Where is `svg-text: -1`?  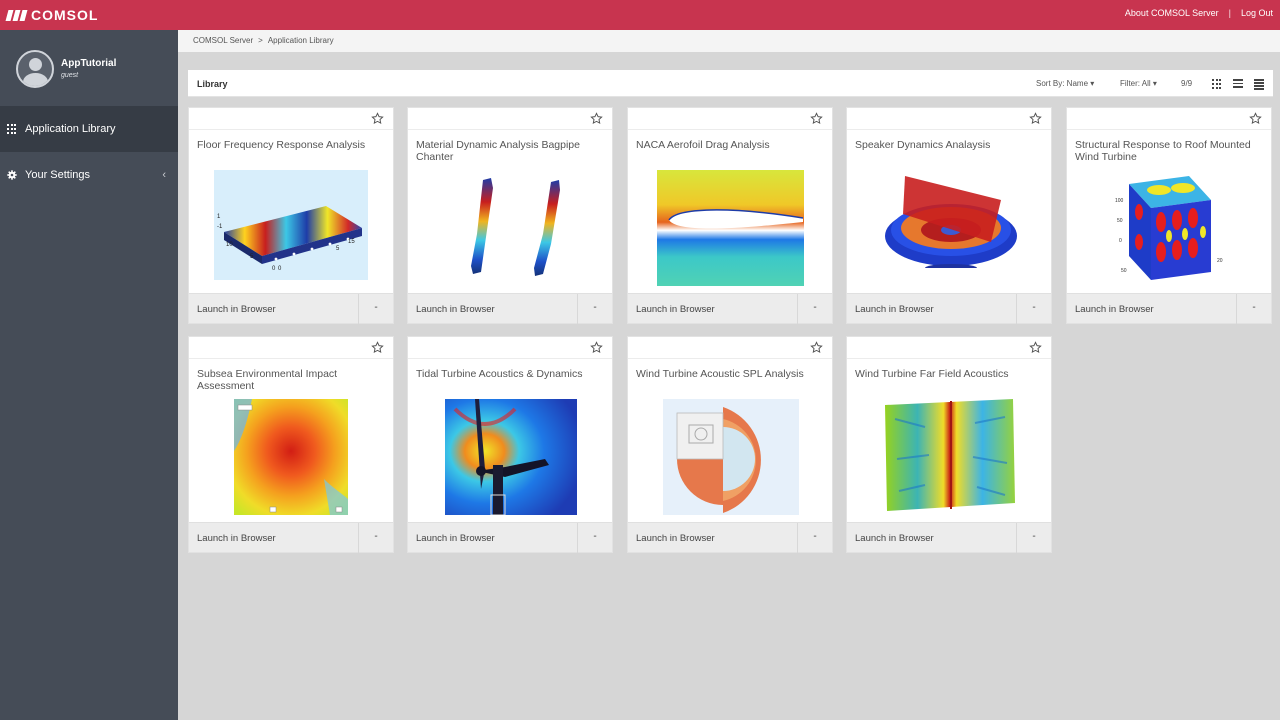
svg-text: -1 is located at coordinates (220, 227).